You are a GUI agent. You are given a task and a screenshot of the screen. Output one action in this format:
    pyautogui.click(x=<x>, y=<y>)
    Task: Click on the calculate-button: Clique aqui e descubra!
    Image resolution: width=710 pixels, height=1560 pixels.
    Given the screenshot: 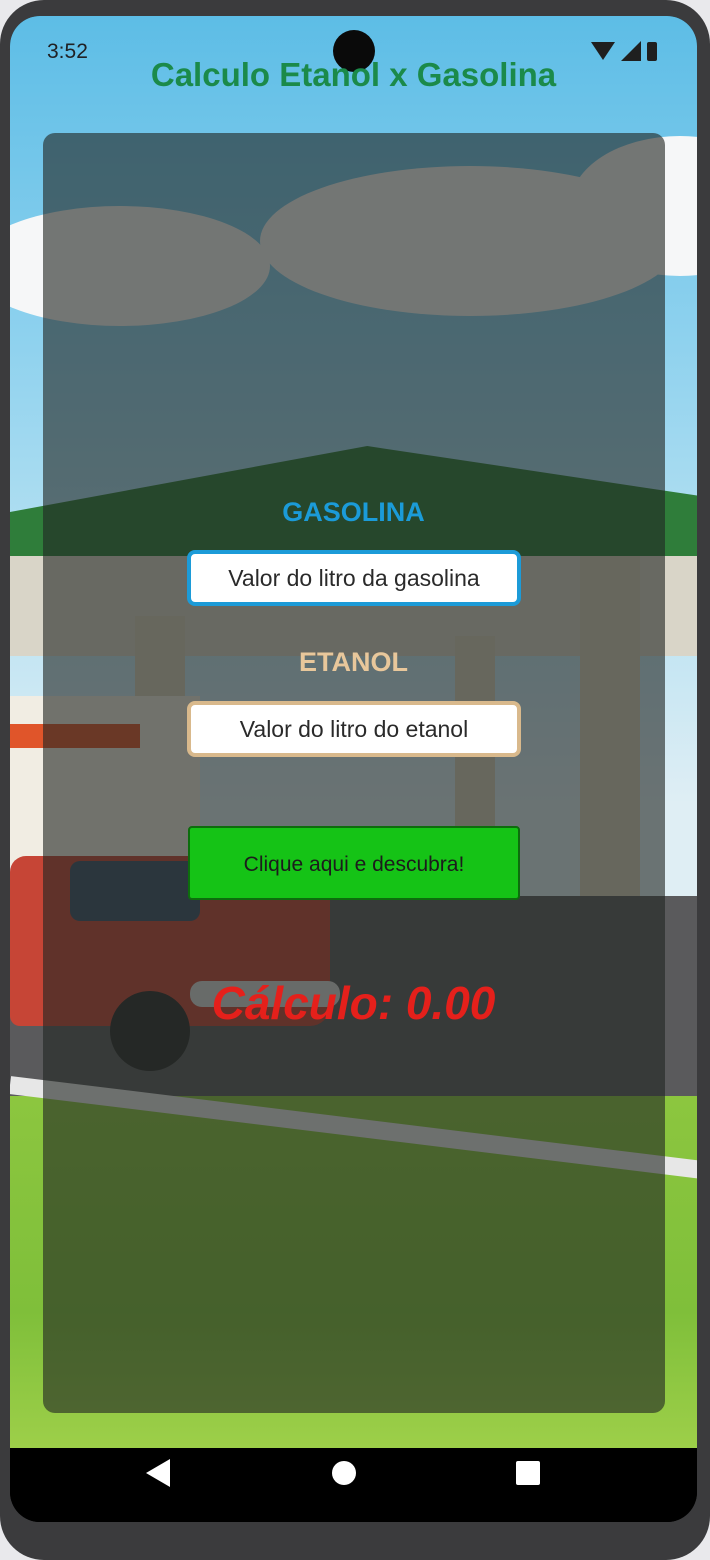 What is the action you would take?
    pyautogui.click(x=354, y=863)
    